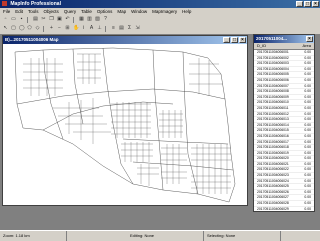 This screenshot has height=241, width=320. I want to click on column-header: D_ID, so click(274, 46).